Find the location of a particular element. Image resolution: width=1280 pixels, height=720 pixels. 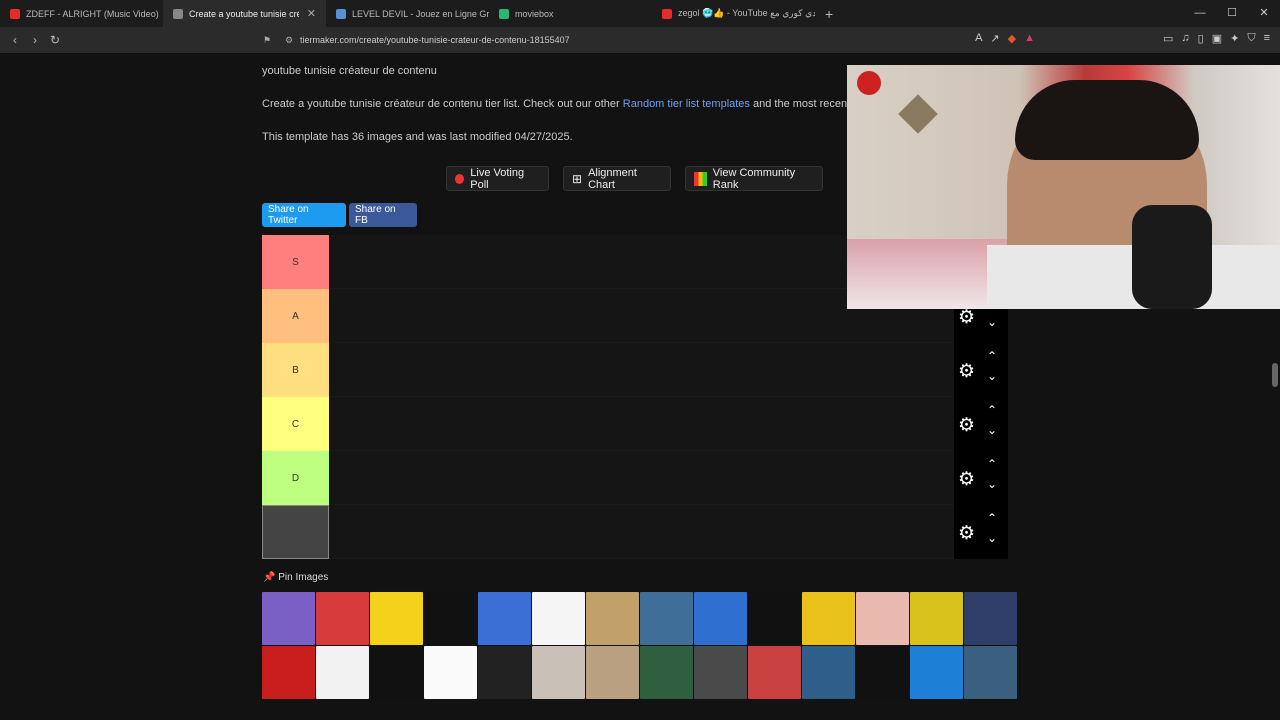

tier-label: C is located at coordinates (295, 424).